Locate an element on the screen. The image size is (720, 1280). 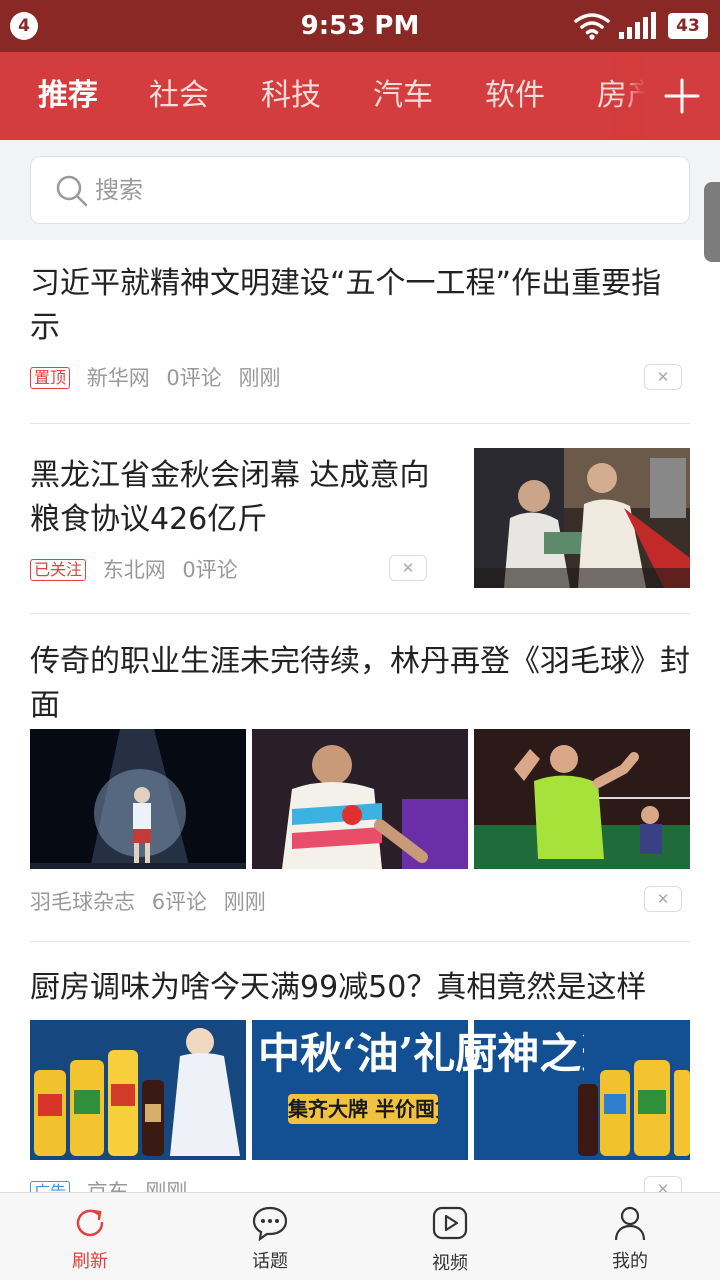
news-item: 习近平就精神文明建设“五个一工程”作出重要指示 置顶 新华网 0评论 刚刚 ✕ is located at coordinates (360, 342).